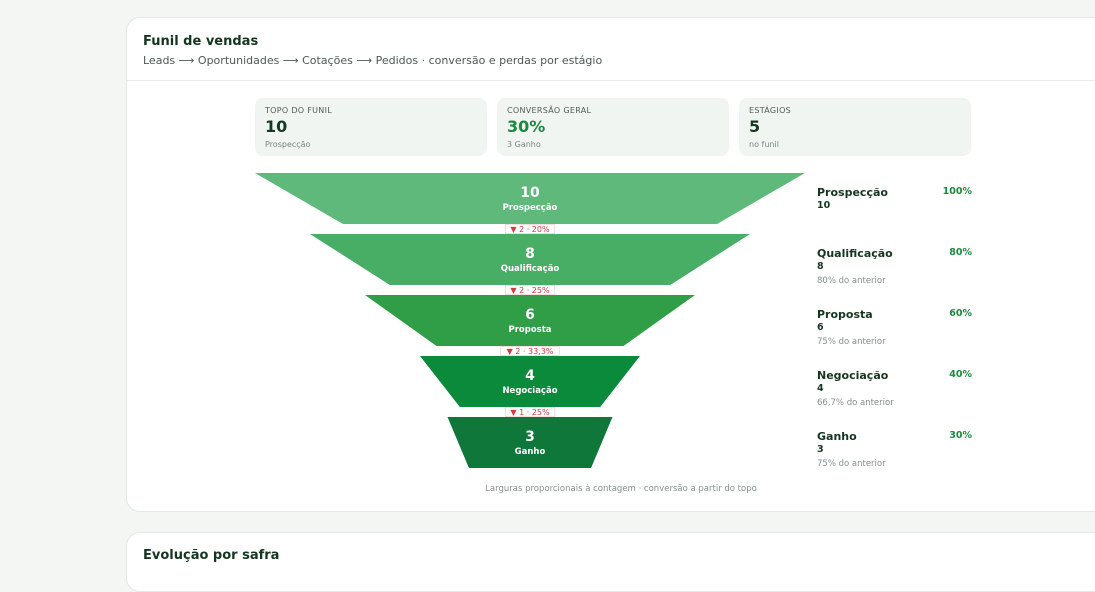  Describe the element at coordinates (894, 267) in the screenshot. I see `legend-item: Qualificação 80% 8 80% do anterior` at that location.